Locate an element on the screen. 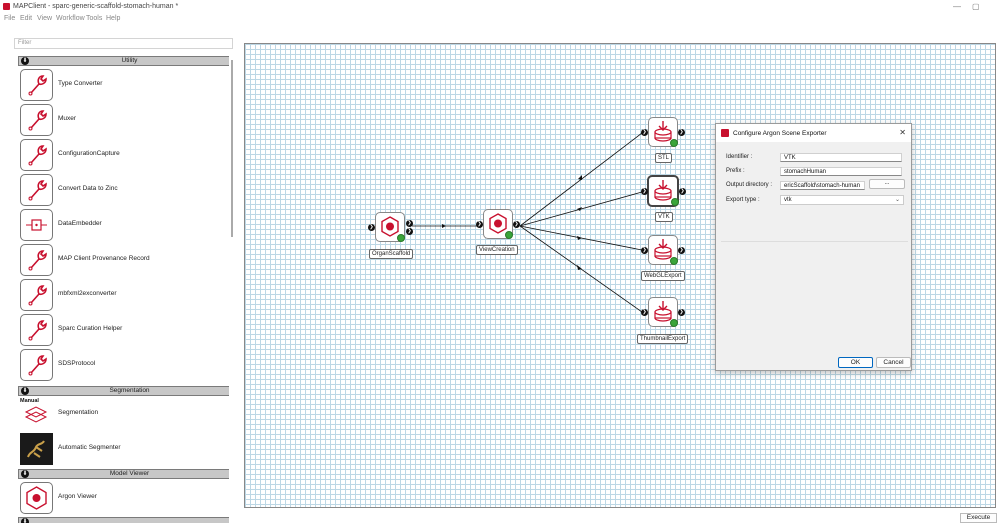  argon-viewer-icon is located at coordinates (36, 498).